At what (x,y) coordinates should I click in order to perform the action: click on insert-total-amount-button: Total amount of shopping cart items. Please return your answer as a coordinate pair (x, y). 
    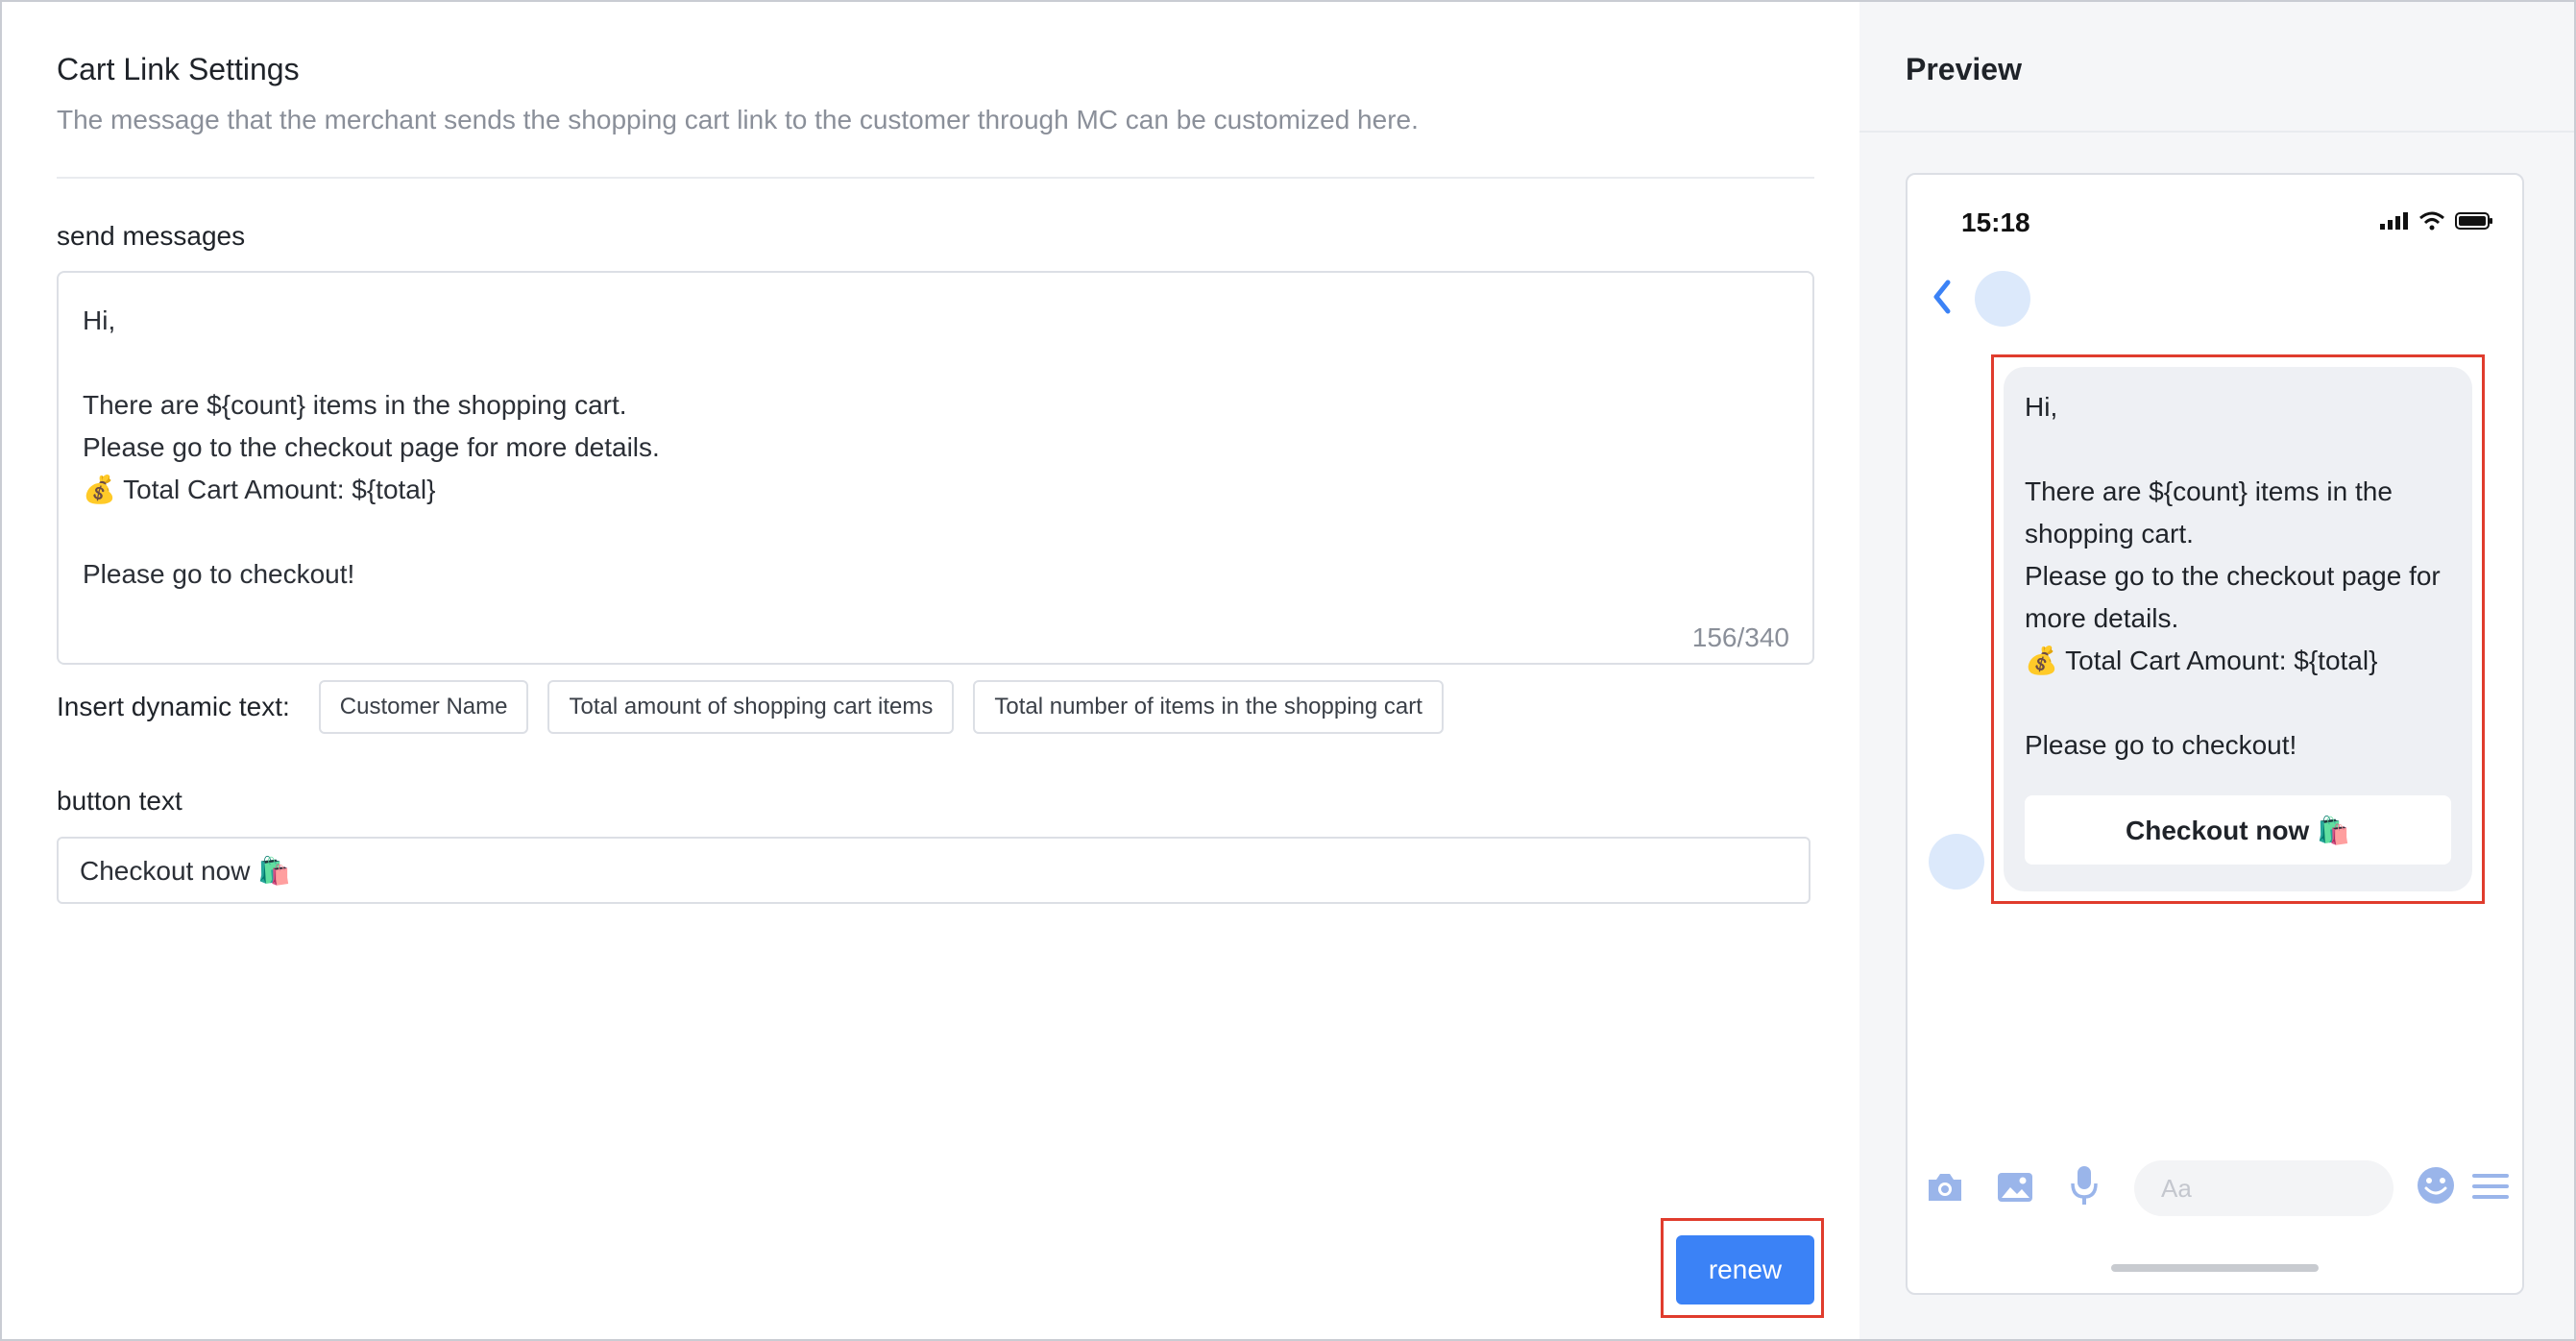
    Looking at the image, I should click on (751, 707).